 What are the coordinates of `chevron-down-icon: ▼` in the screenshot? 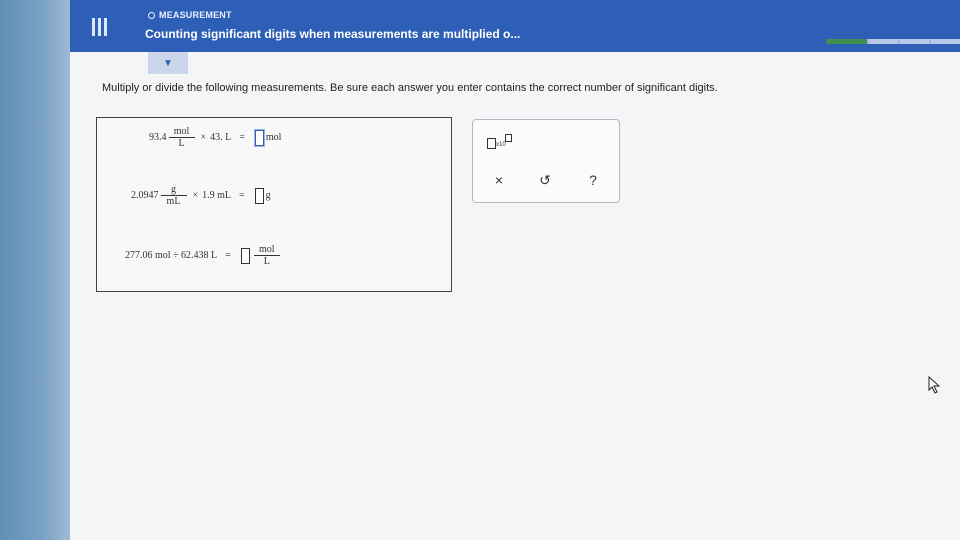 It's located at (168, 63).